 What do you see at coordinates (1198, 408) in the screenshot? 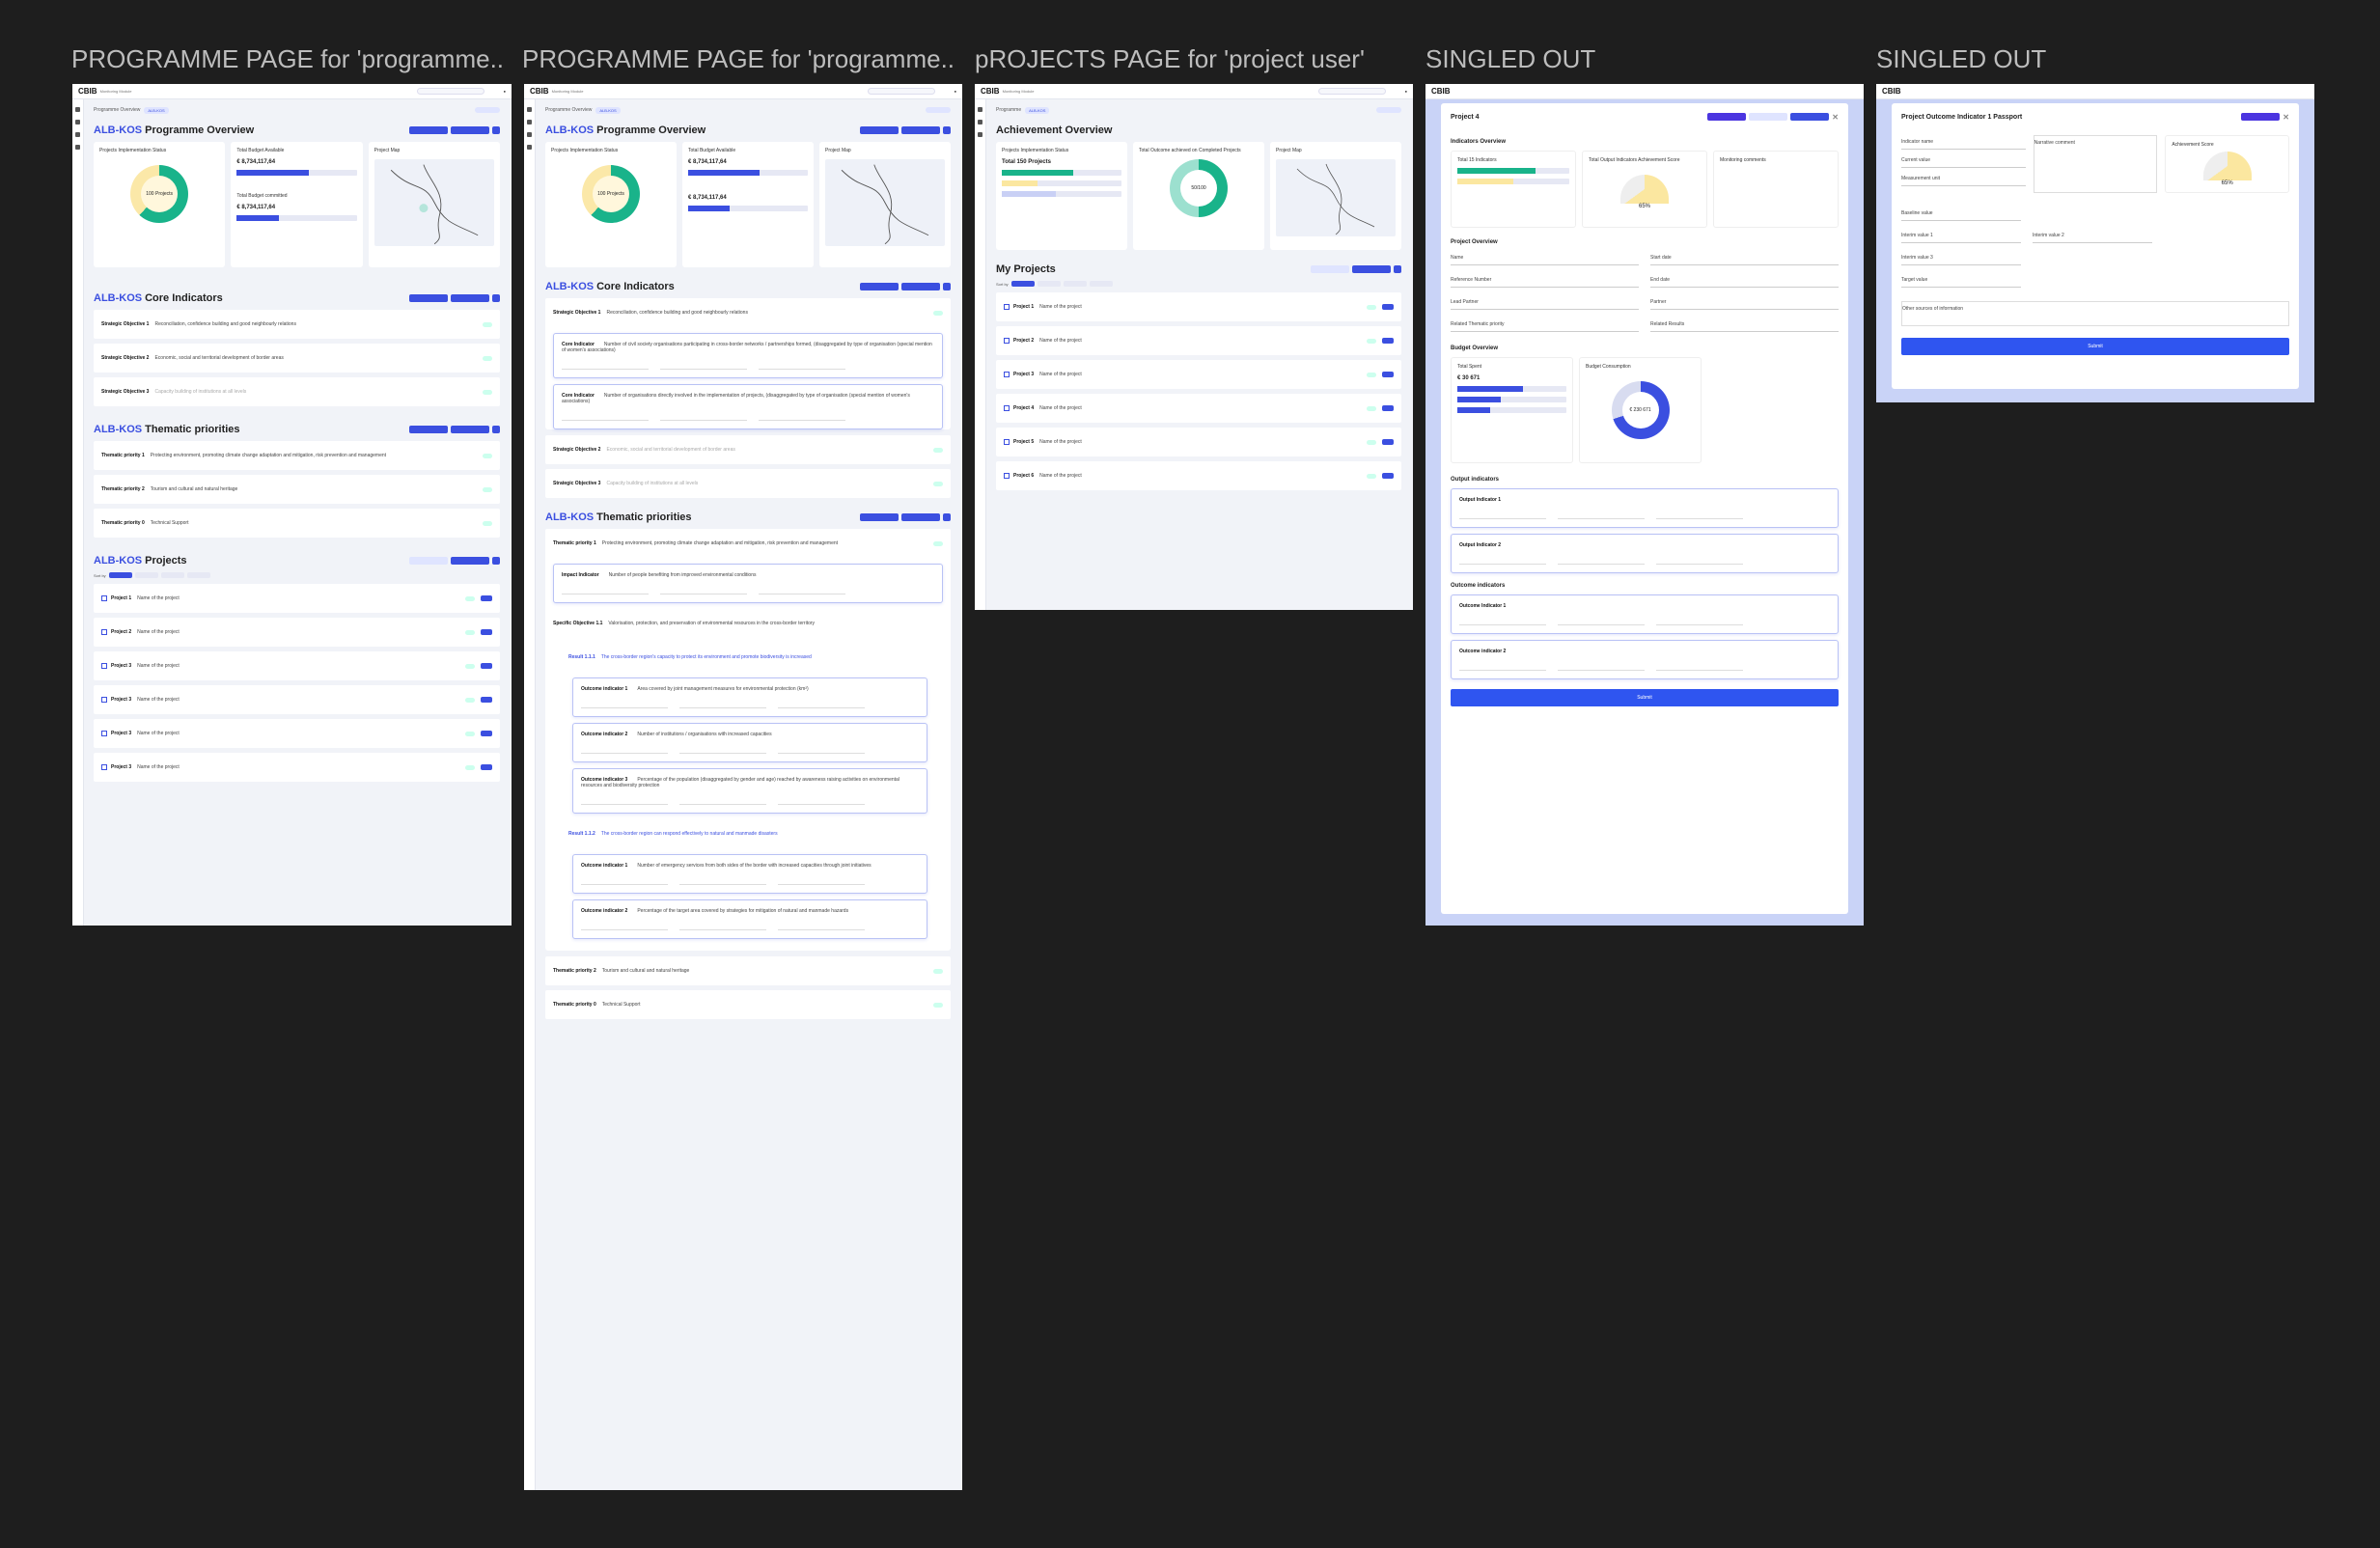
I see `project-row: Project 4 Name of the project` at bounding box center [1198, 408].